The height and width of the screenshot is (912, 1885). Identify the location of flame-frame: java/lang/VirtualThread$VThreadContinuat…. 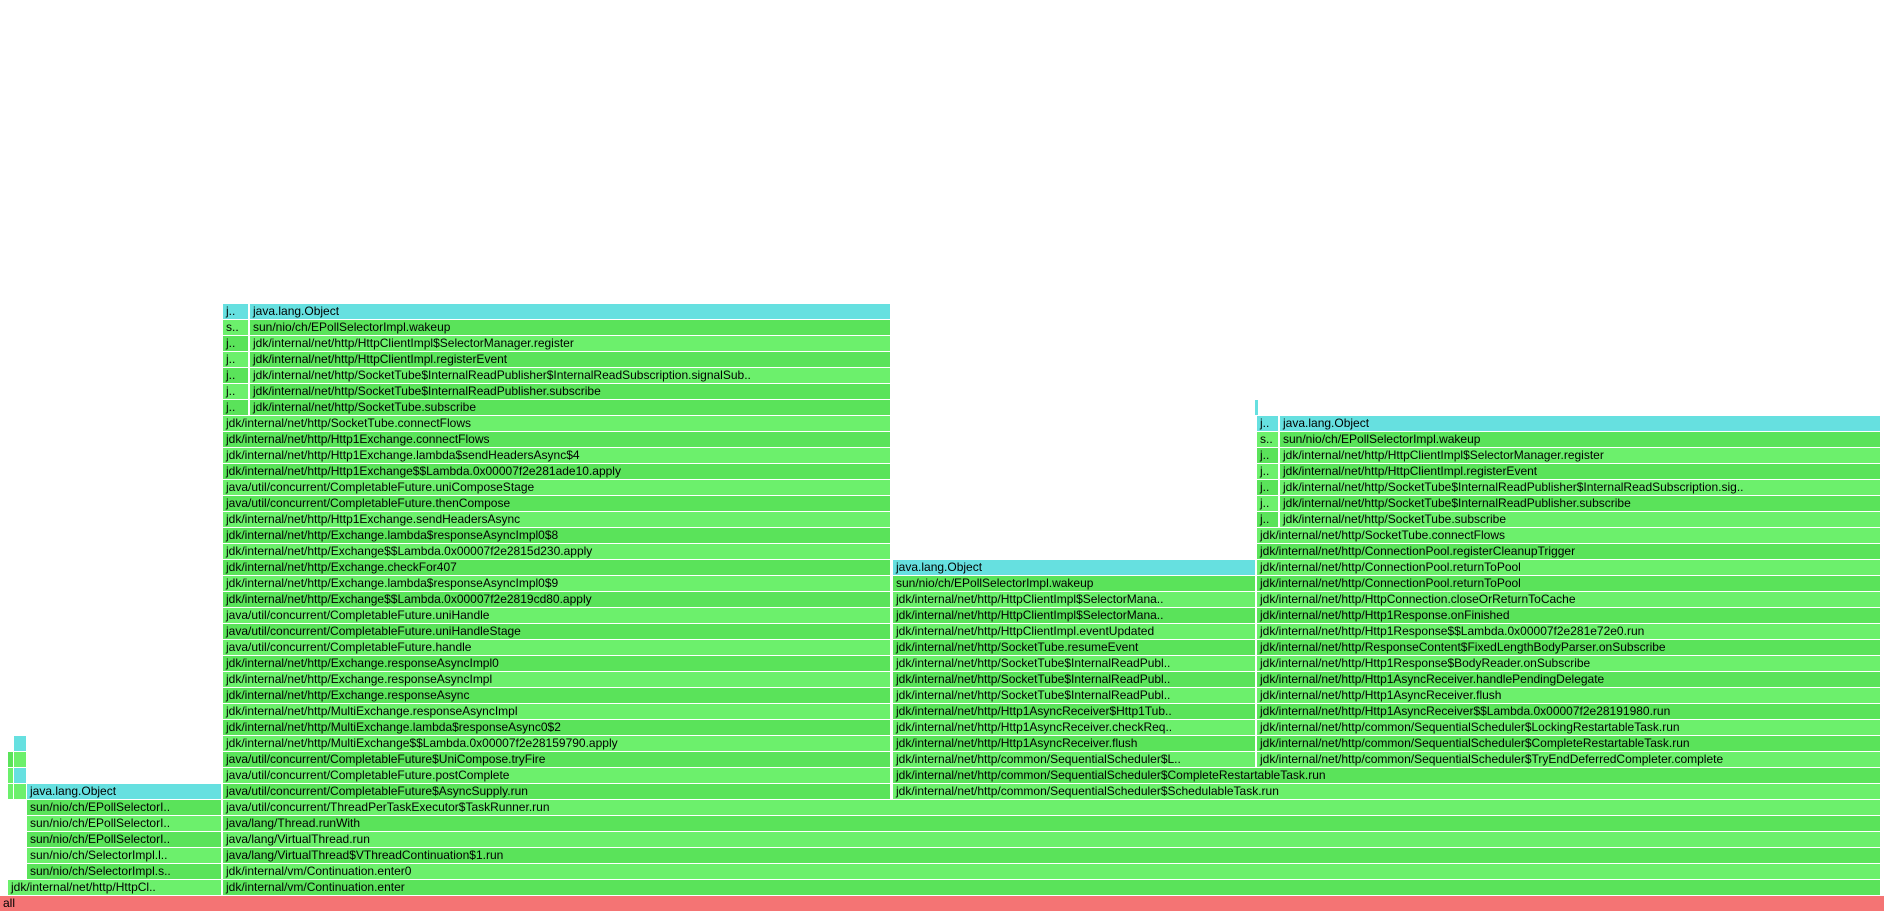
(1052, 855).